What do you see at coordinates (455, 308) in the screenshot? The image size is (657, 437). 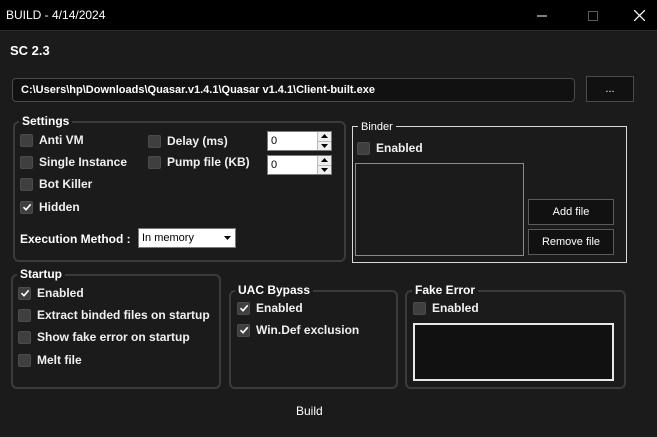 I see `fake-error-enabled-label: Enabled` at bounding box center [455, 308].